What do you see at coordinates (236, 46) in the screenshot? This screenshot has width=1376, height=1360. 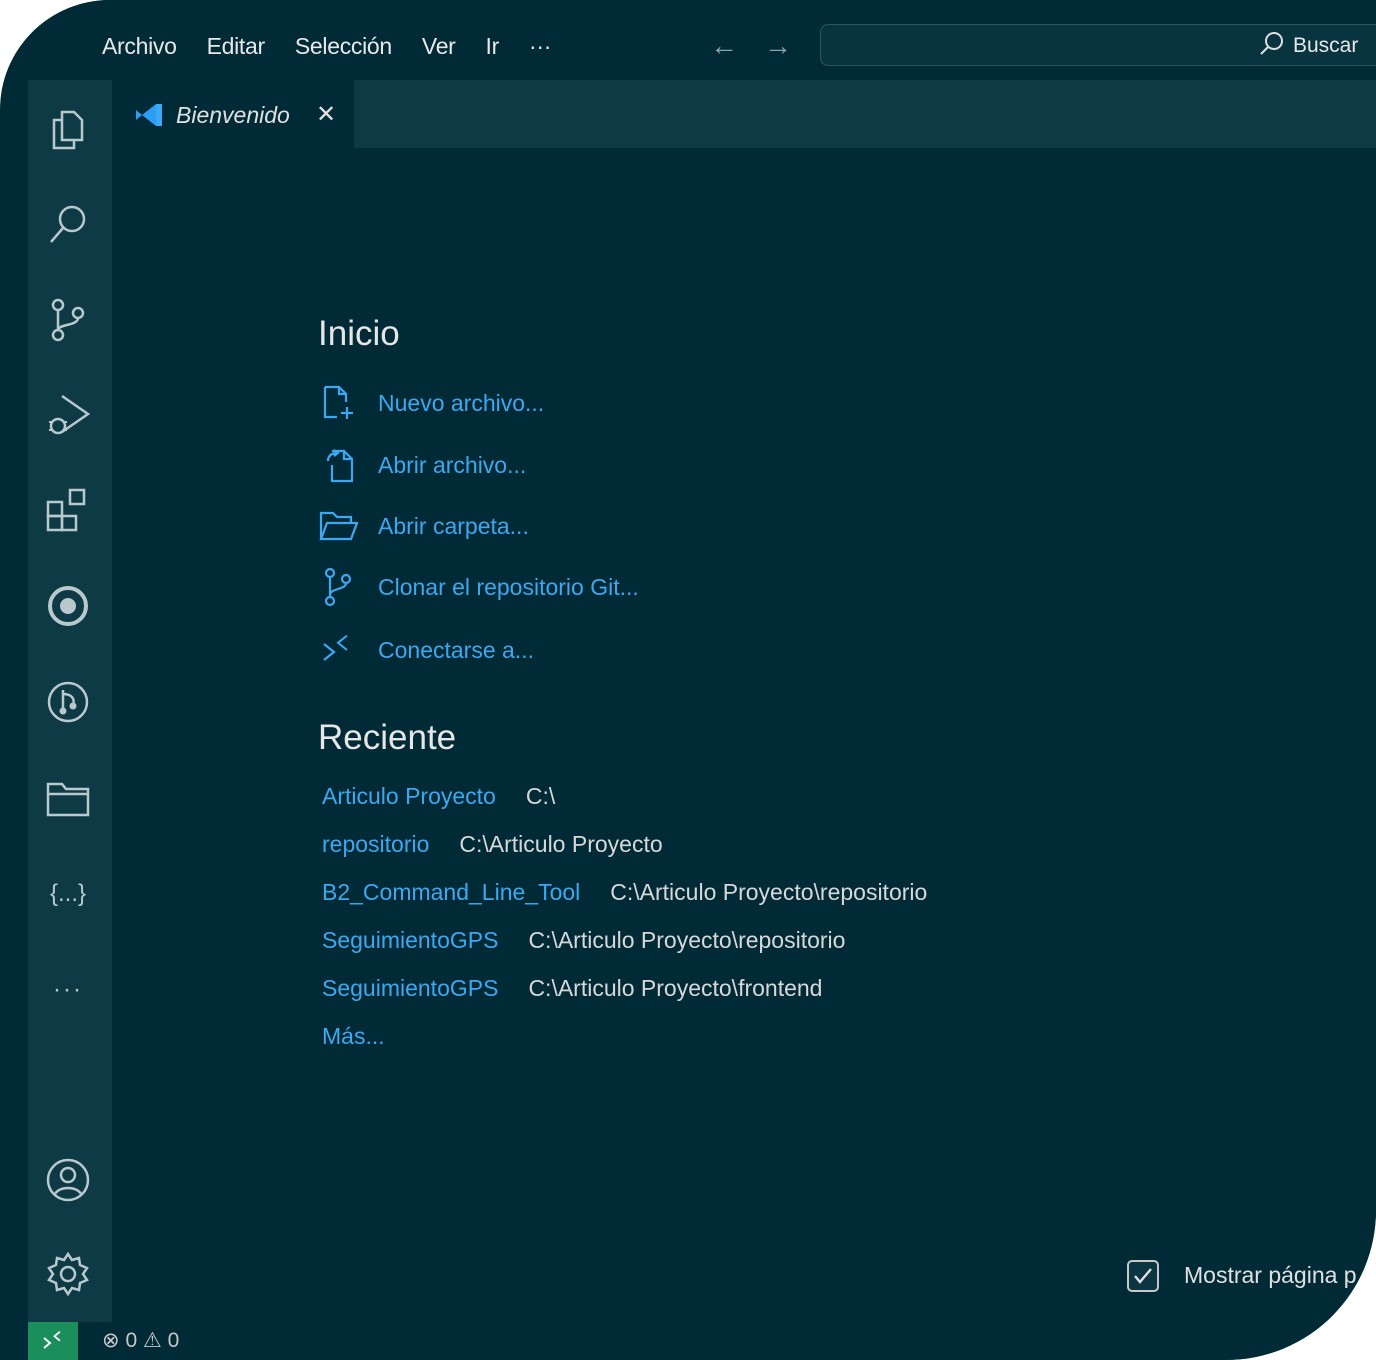 I see `menu-editar: Editar` at bounding box center [236, 46].